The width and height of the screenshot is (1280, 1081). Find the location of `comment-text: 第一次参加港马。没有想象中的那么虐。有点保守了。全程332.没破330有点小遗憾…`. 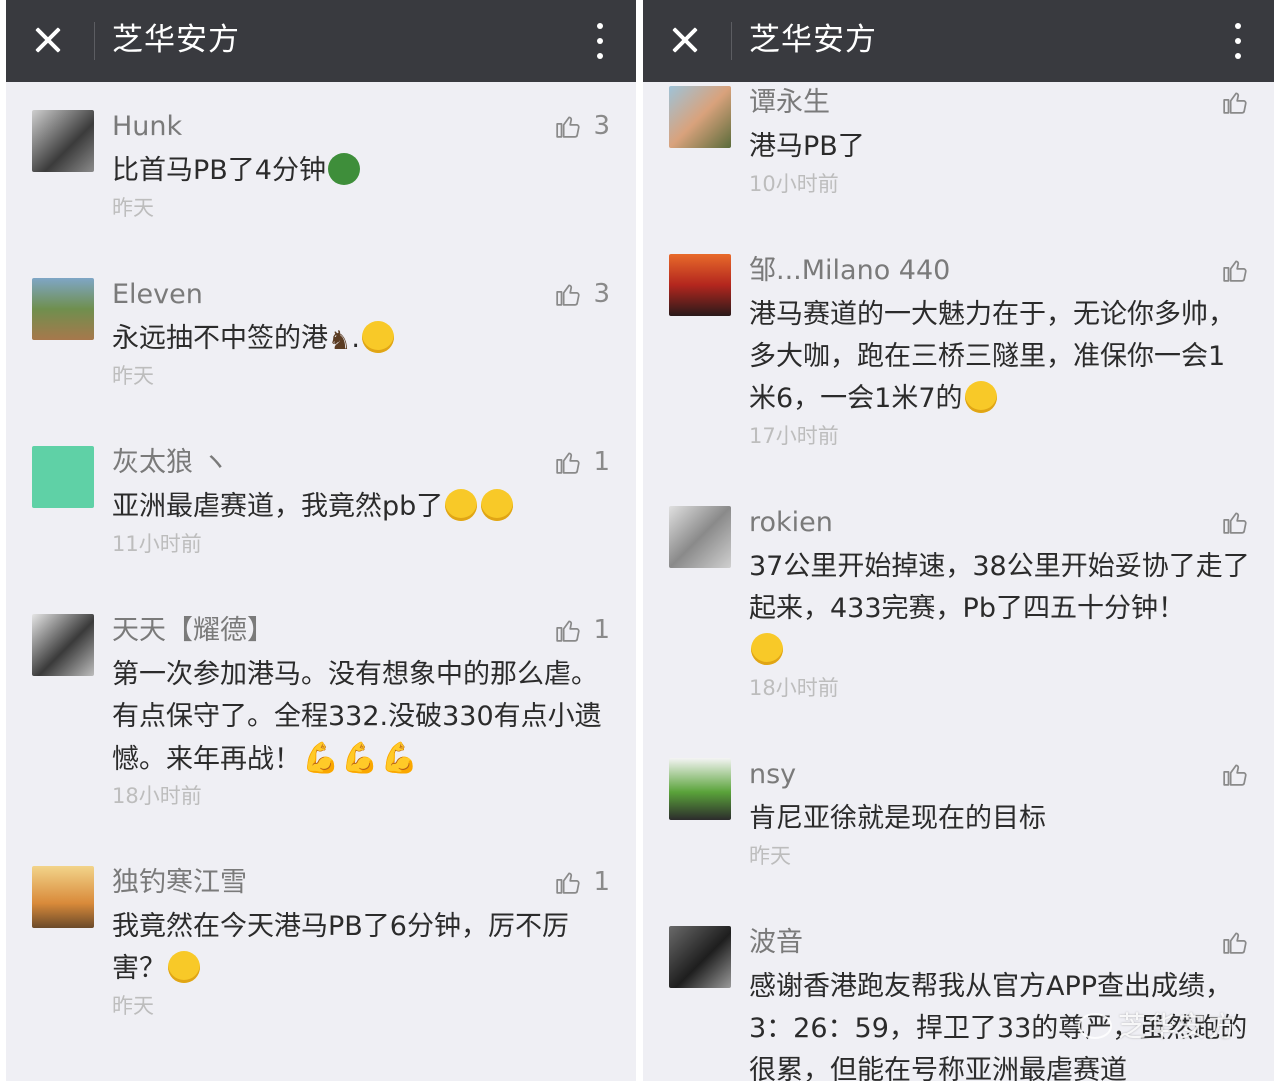

comment-text: 第一次参加港马。没有想象中的那么虐。有点保守了。全程332.没破330有点小遗憾… is located at coordinates (362, 717).